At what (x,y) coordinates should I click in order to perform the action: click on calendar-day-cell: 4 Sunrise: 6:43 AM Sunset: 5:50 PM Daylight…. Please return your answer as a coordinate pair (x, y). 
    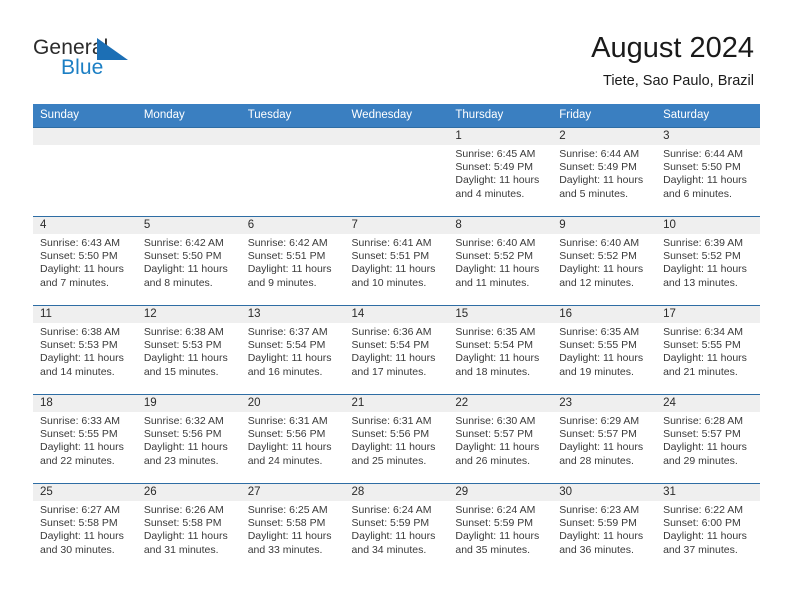
    Looking at the image, I should click on (85, 261).